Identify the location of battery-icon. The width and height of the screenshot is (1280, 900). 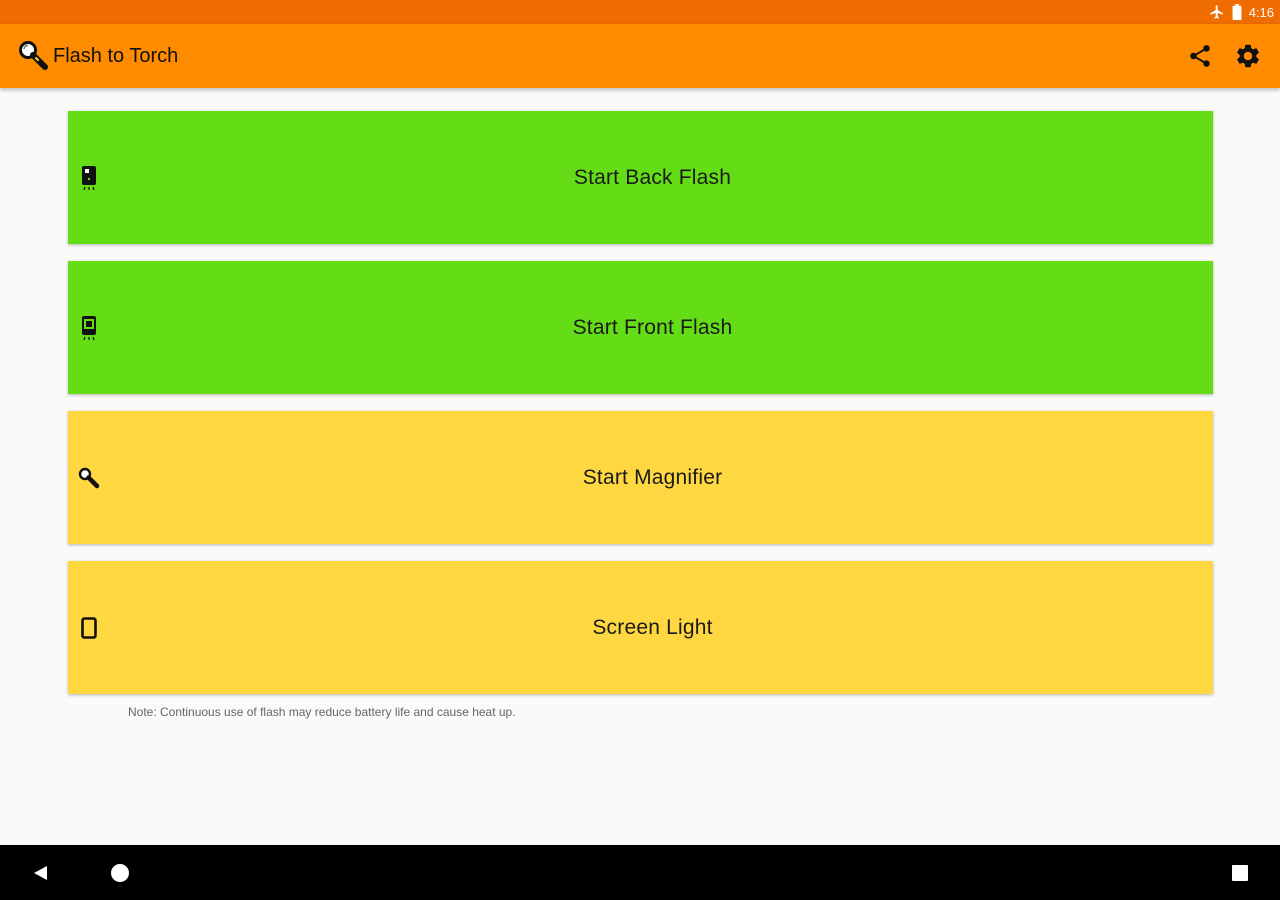
(1237, 12).